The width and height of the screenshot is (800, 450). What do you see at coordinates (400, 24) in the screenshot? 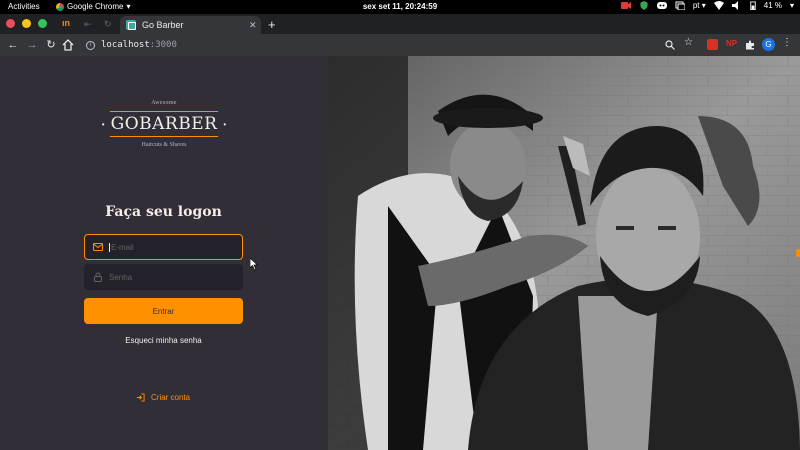
I see `tab-strip: ın ⇤ ↻ Go Barber ✕ +` at bounding box center [400, 24].